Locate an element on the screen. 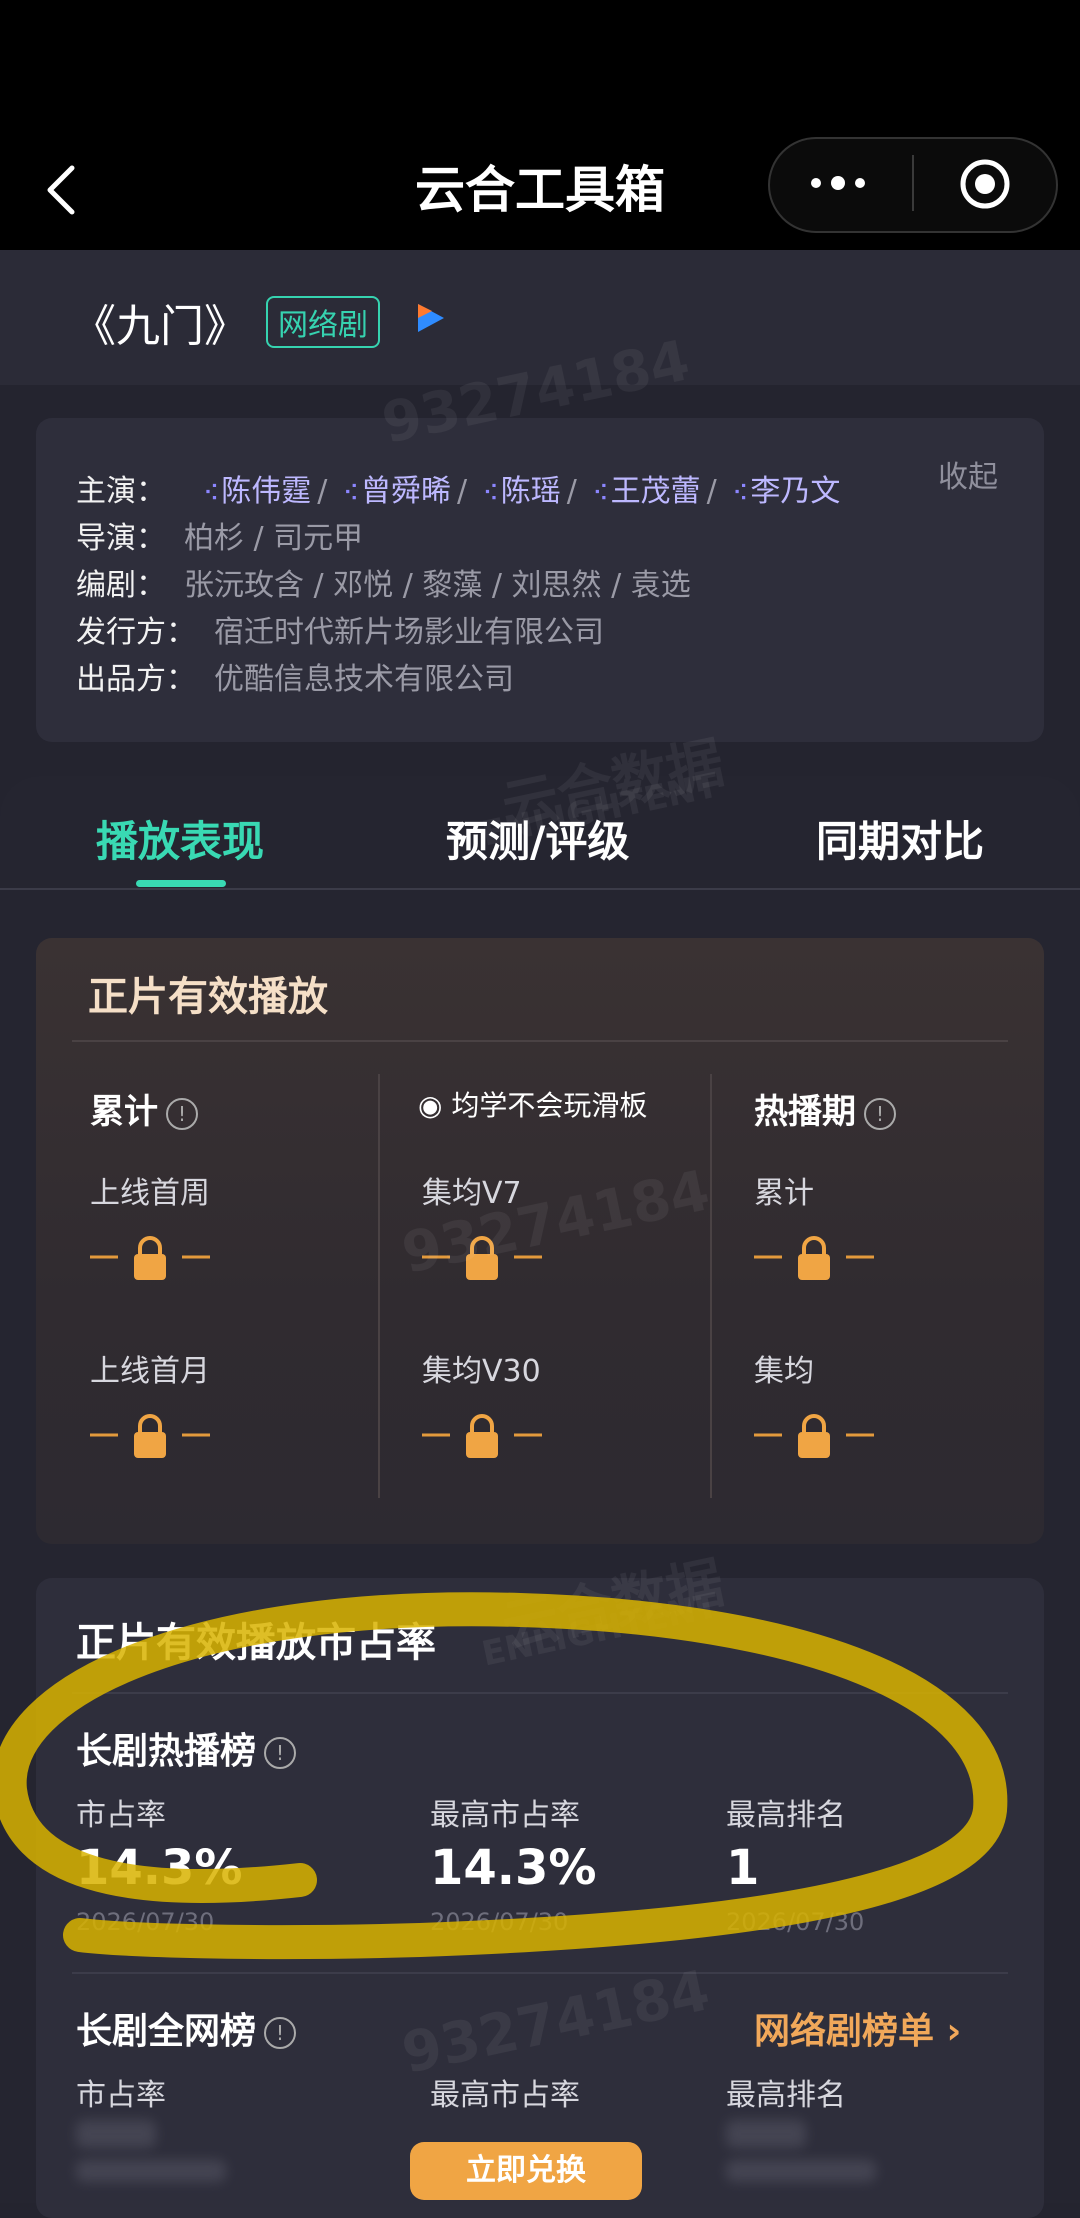 Image resolution: width=1080 pixels, height=2218 pixels. share-label: 市占率 is located at coordinates (121, 1815).